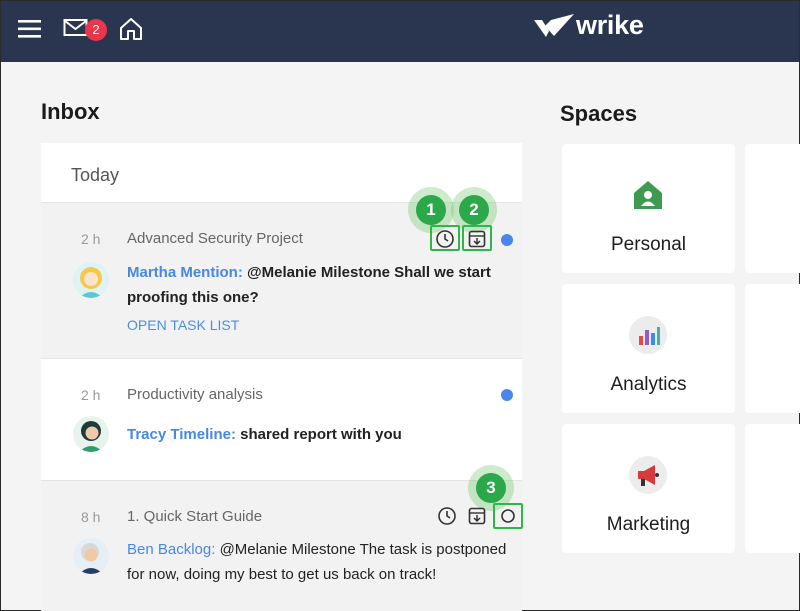 The image size is (800, 611). What do you see at coordinates (599, 113) in the screenshot?
I see `spaces-title: Spaces` at bounding box center [599, 113].